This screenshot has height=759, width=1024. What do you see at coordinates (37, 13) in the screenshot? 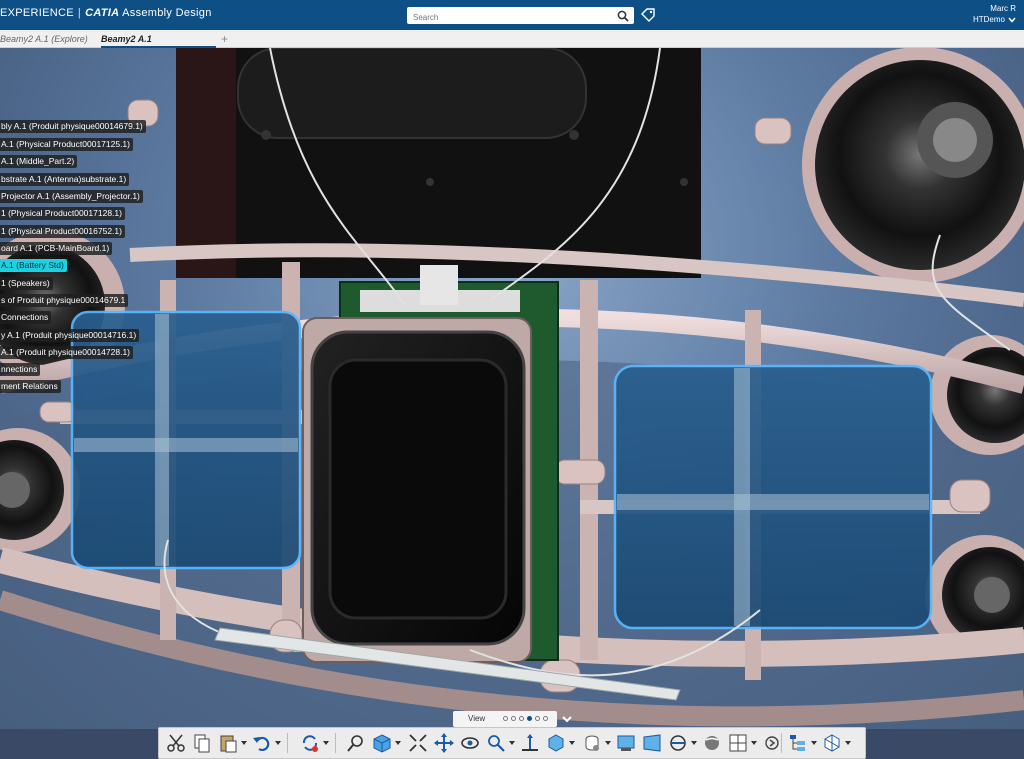
I see `app-prefix: EXPERIENCE` at bounding box center [37, 13].